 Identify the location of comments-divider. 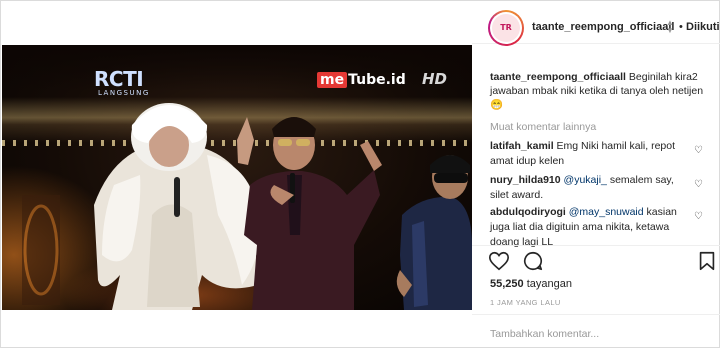
(596, 242).